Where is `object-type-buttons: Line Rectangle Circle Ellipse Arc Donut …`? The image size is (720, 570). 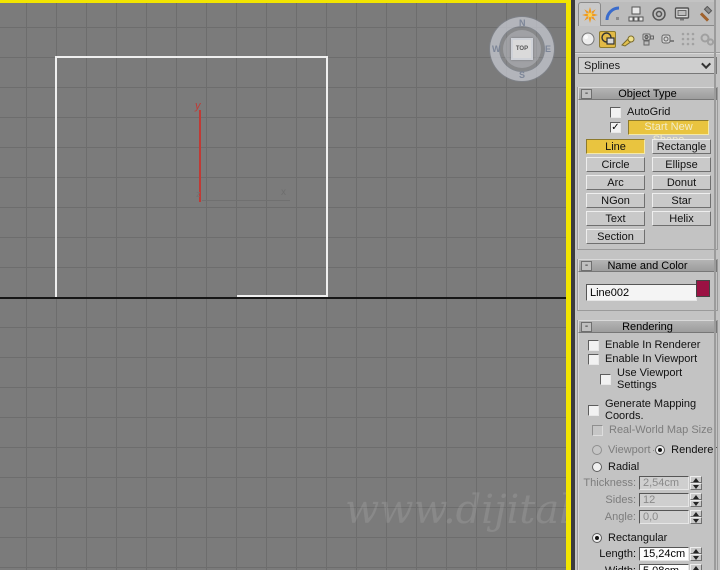 object-type-buttons: Line Rectangle Circle Ellipse Arc Donut … is located at coordinates (651, 191).